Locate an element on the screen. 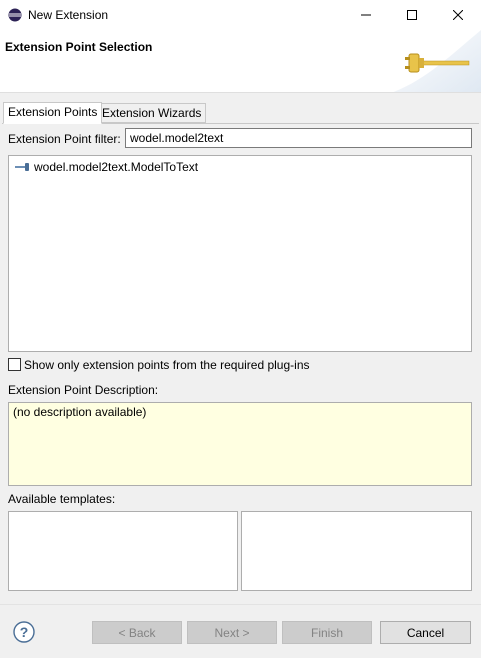 The width and height of the screenshot is (481, 658). next-button: Next > is located at coordinates (232, 632).